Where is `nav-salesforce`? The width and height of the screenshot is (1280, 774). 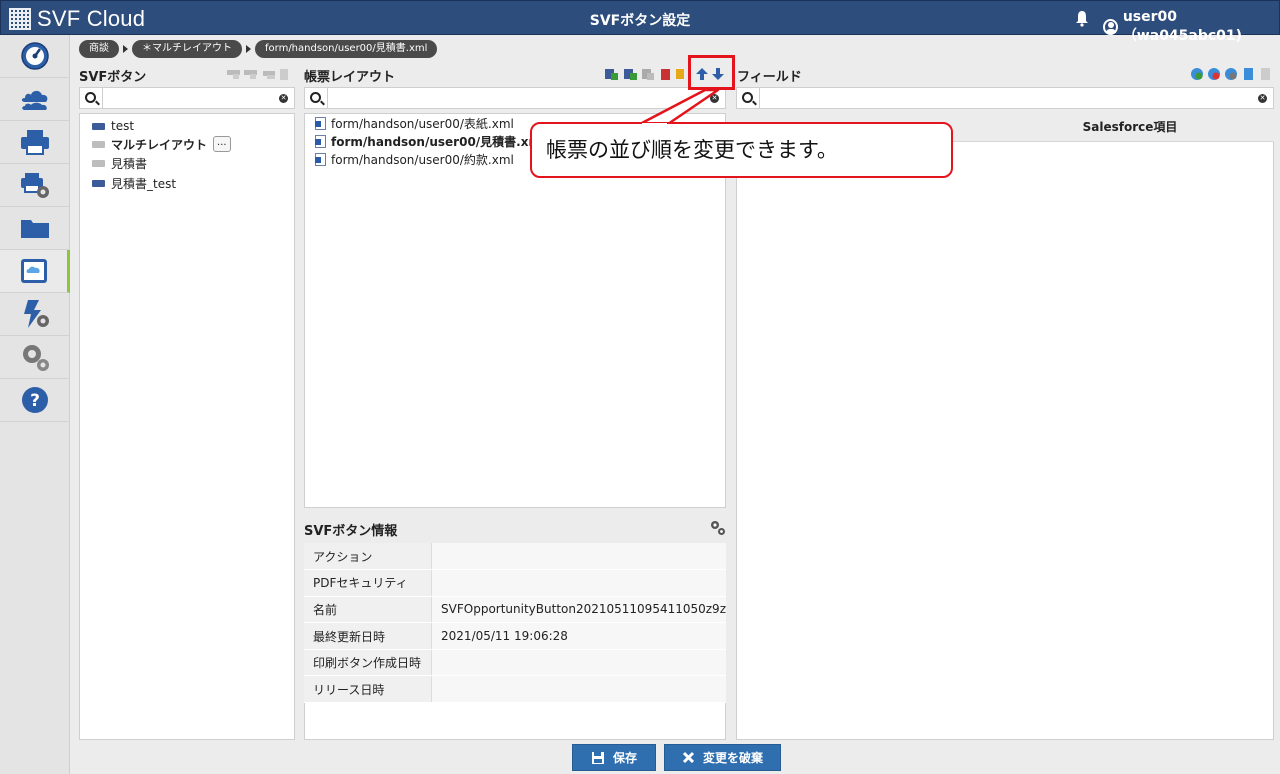
nav-salesforce is located at coordinates (35, 271).